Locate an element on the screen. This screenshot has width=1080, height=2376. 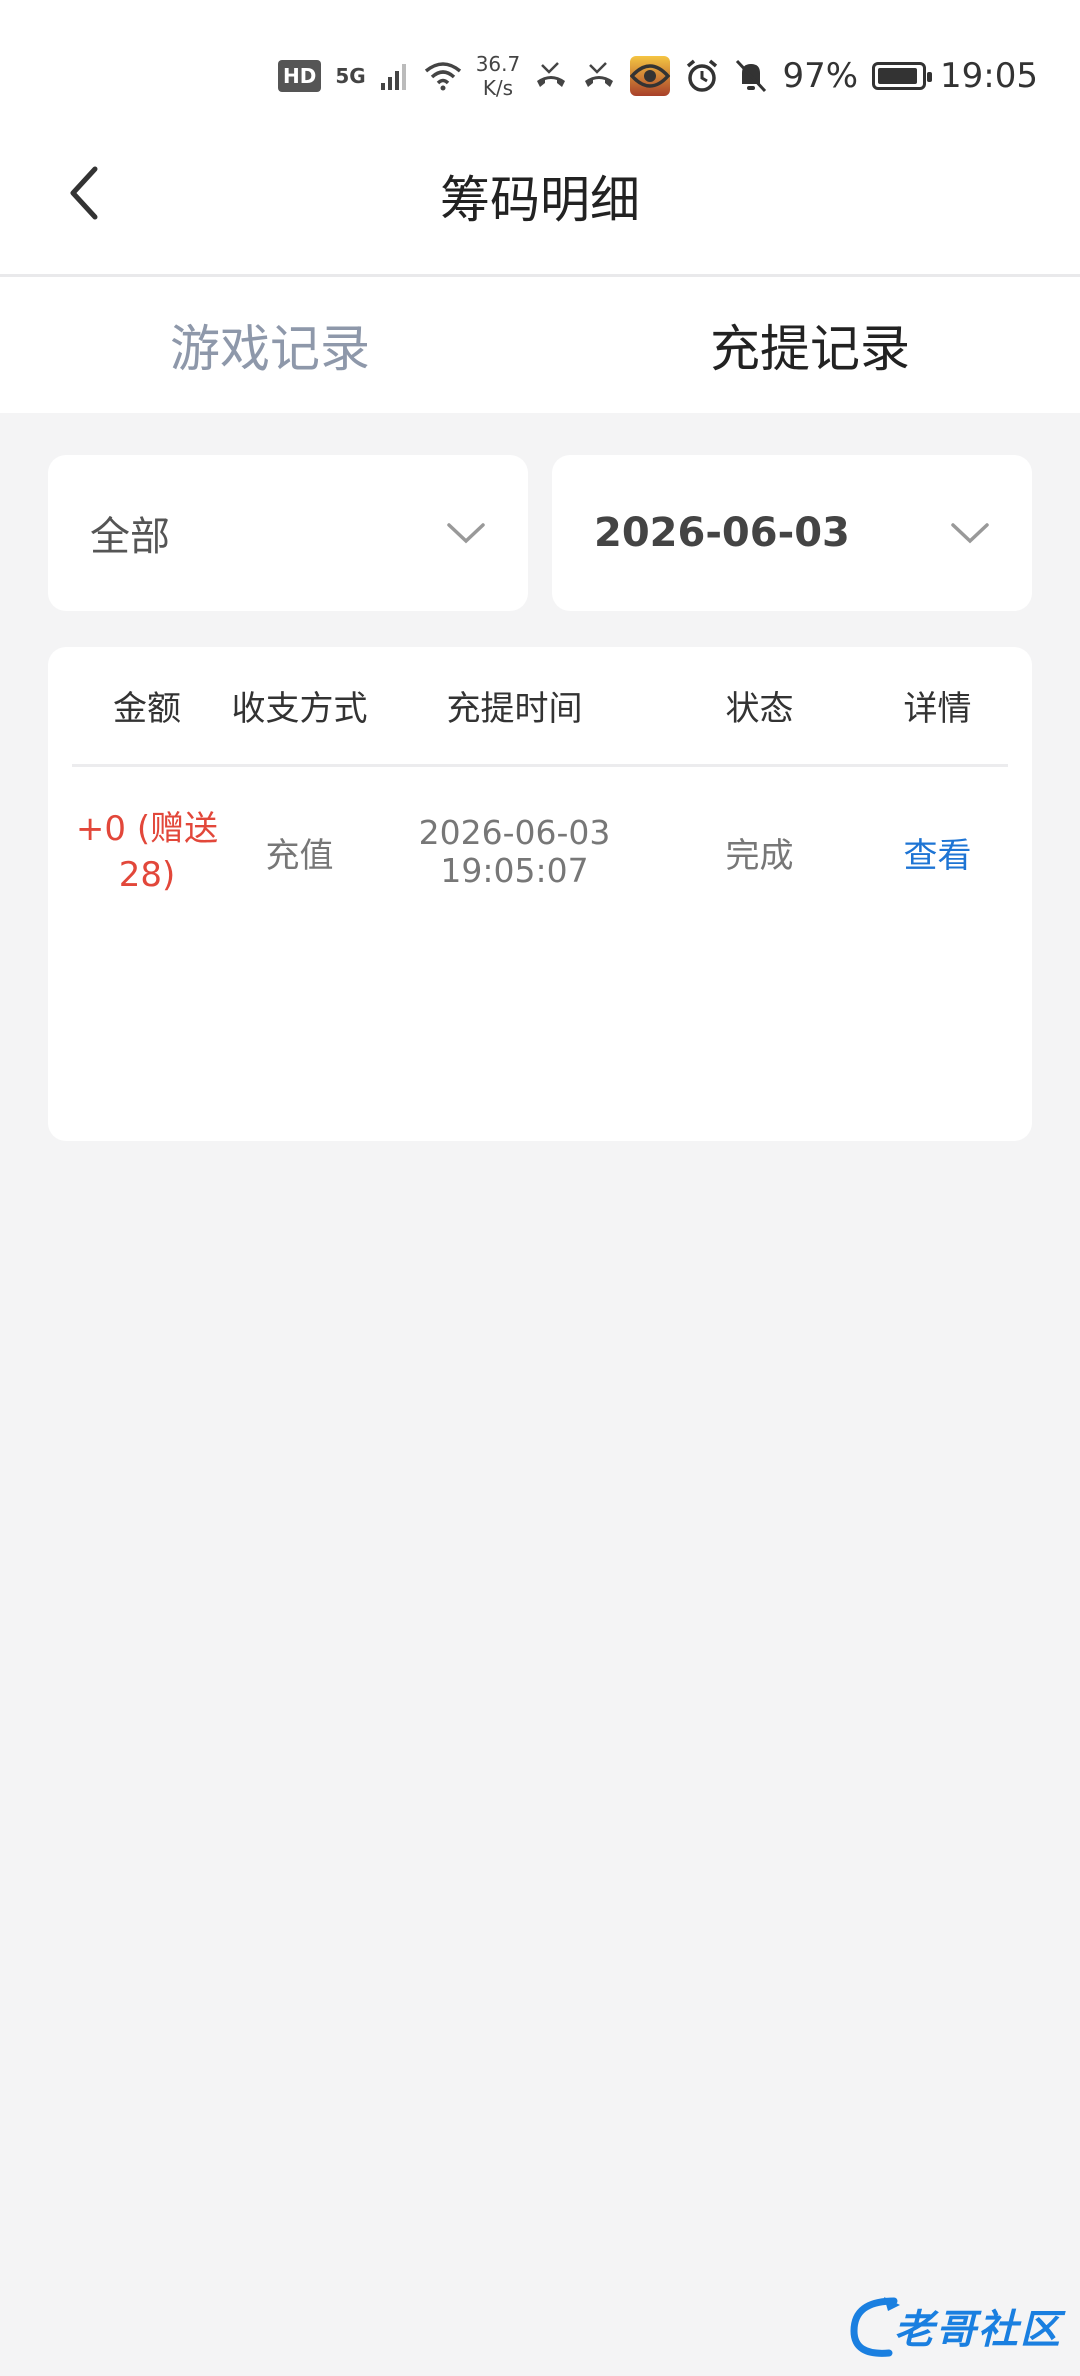
row-method: 充值 is located at coordinates (299, 855).